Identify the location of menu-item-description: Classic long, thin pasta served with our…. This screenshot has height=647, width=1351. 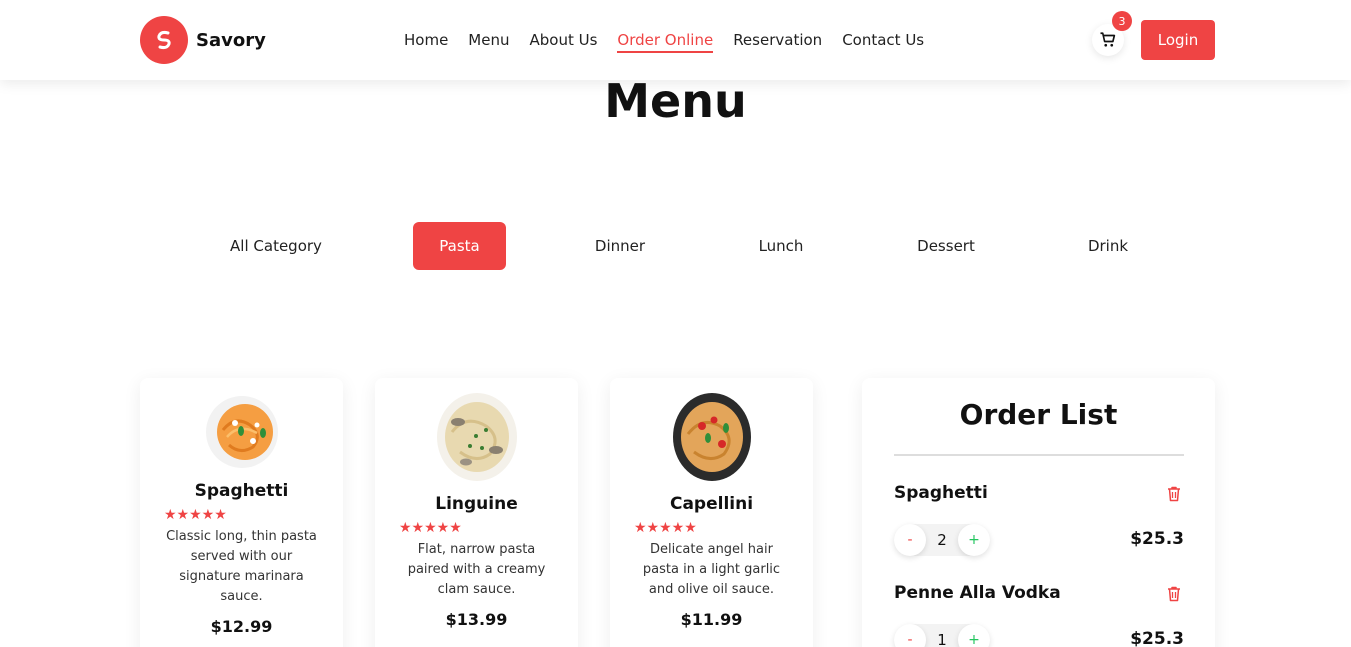
(241, 566).